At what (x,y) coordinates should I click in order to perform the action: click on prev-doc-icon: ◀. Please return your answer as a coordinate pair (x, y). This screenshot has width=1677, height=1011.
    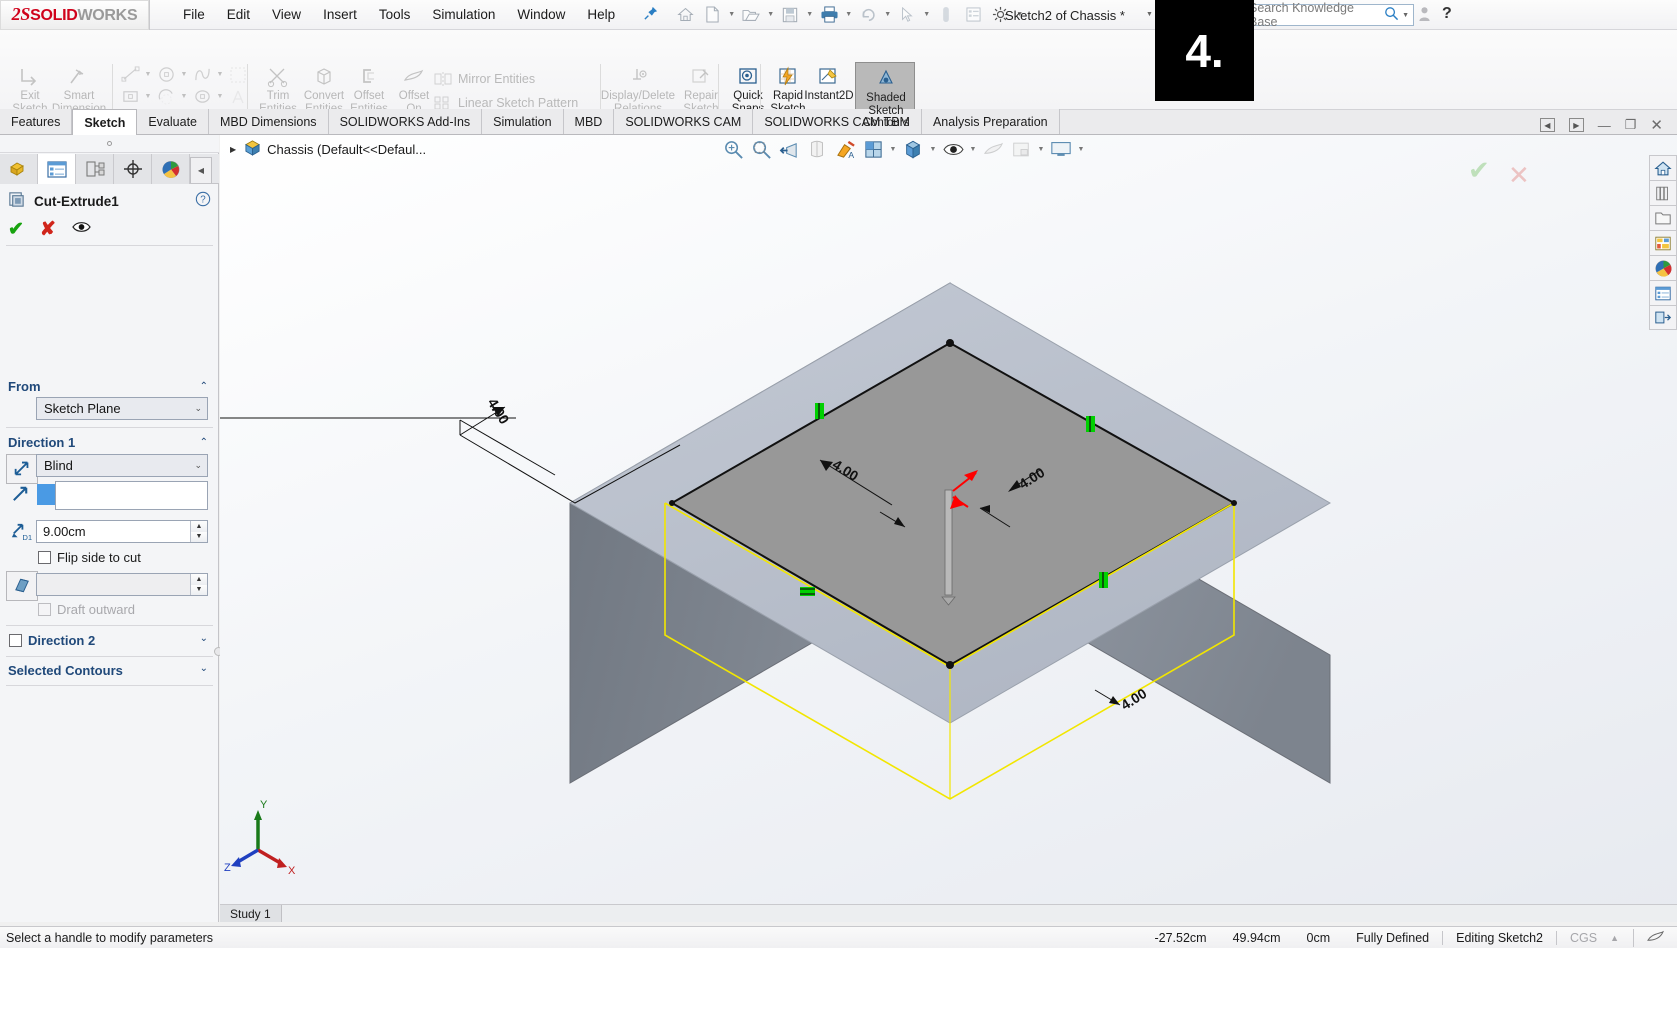
    Looking at the image, I should click on (1547, 125).